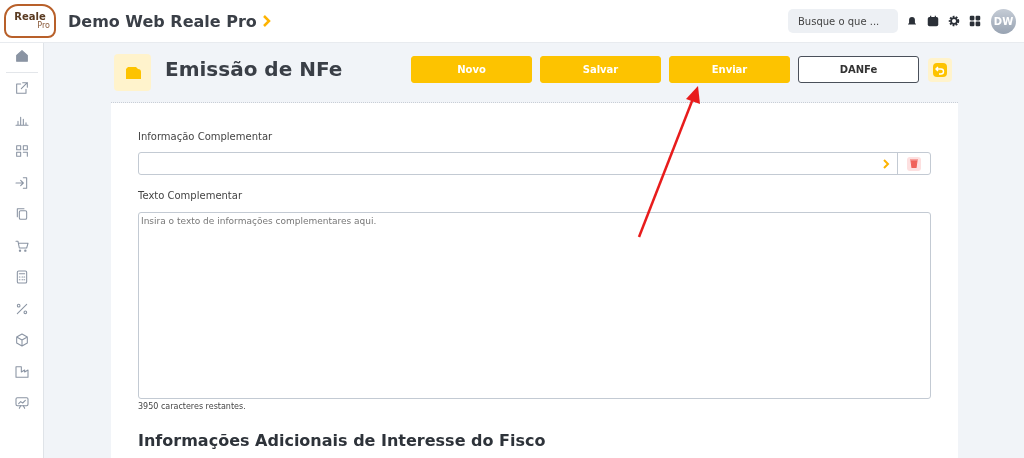 This screenshot has height=458, width=1024. What do you see at coordinates (1003, 21) in the screenshot?
I see `user-avatar: DW` at bounding box center [1003, 21].